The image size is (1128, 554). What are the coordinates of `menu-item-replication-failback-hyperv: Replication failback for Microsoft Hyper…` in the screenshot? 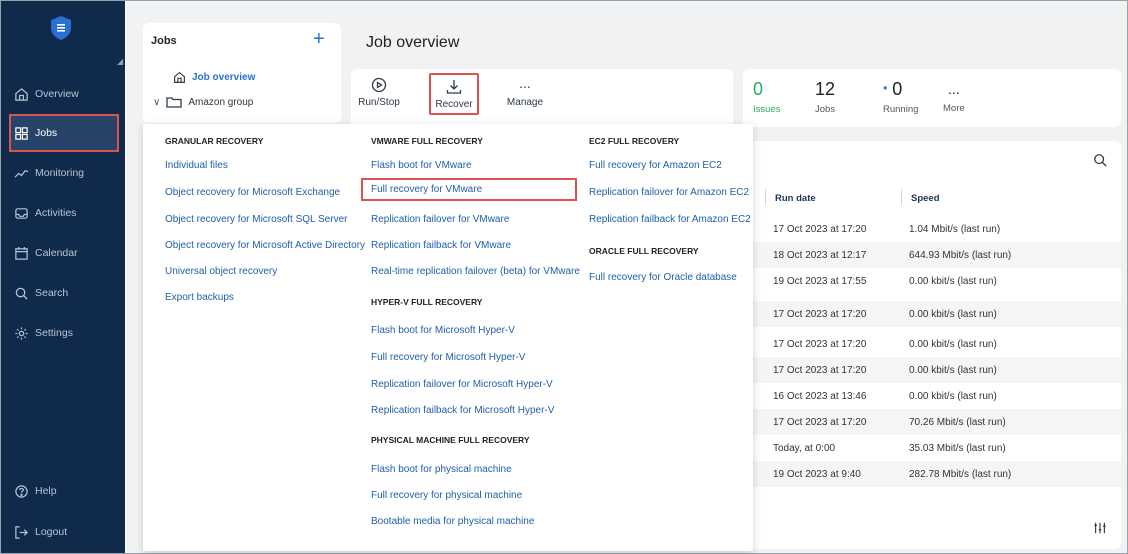 It's located at (462, 410).